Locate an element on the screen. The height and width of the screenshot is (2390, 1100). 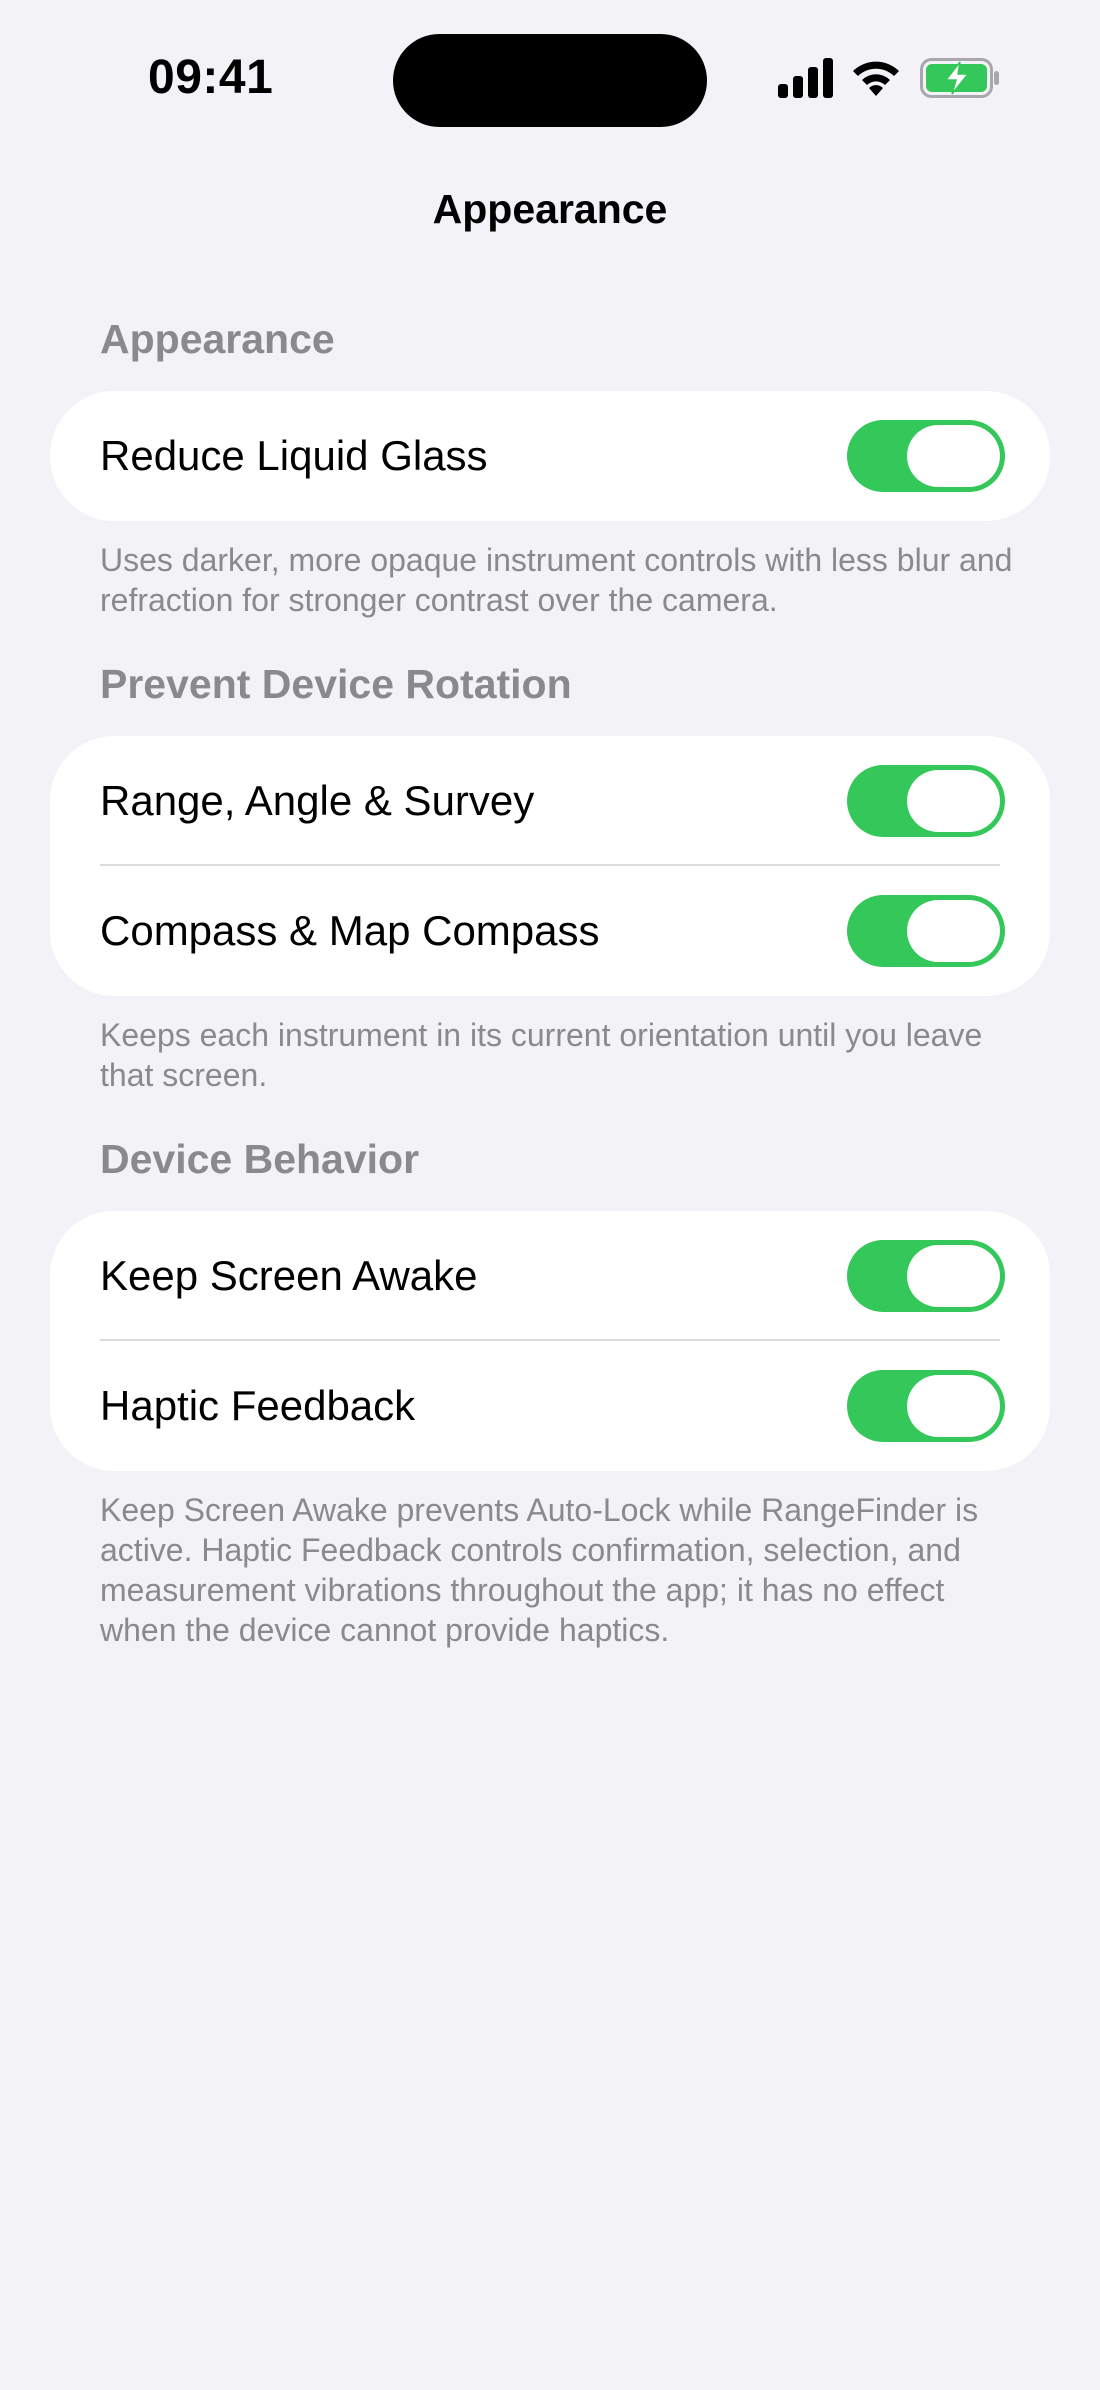
compass-map-compass-toggle is located at coordinates (926, 931).